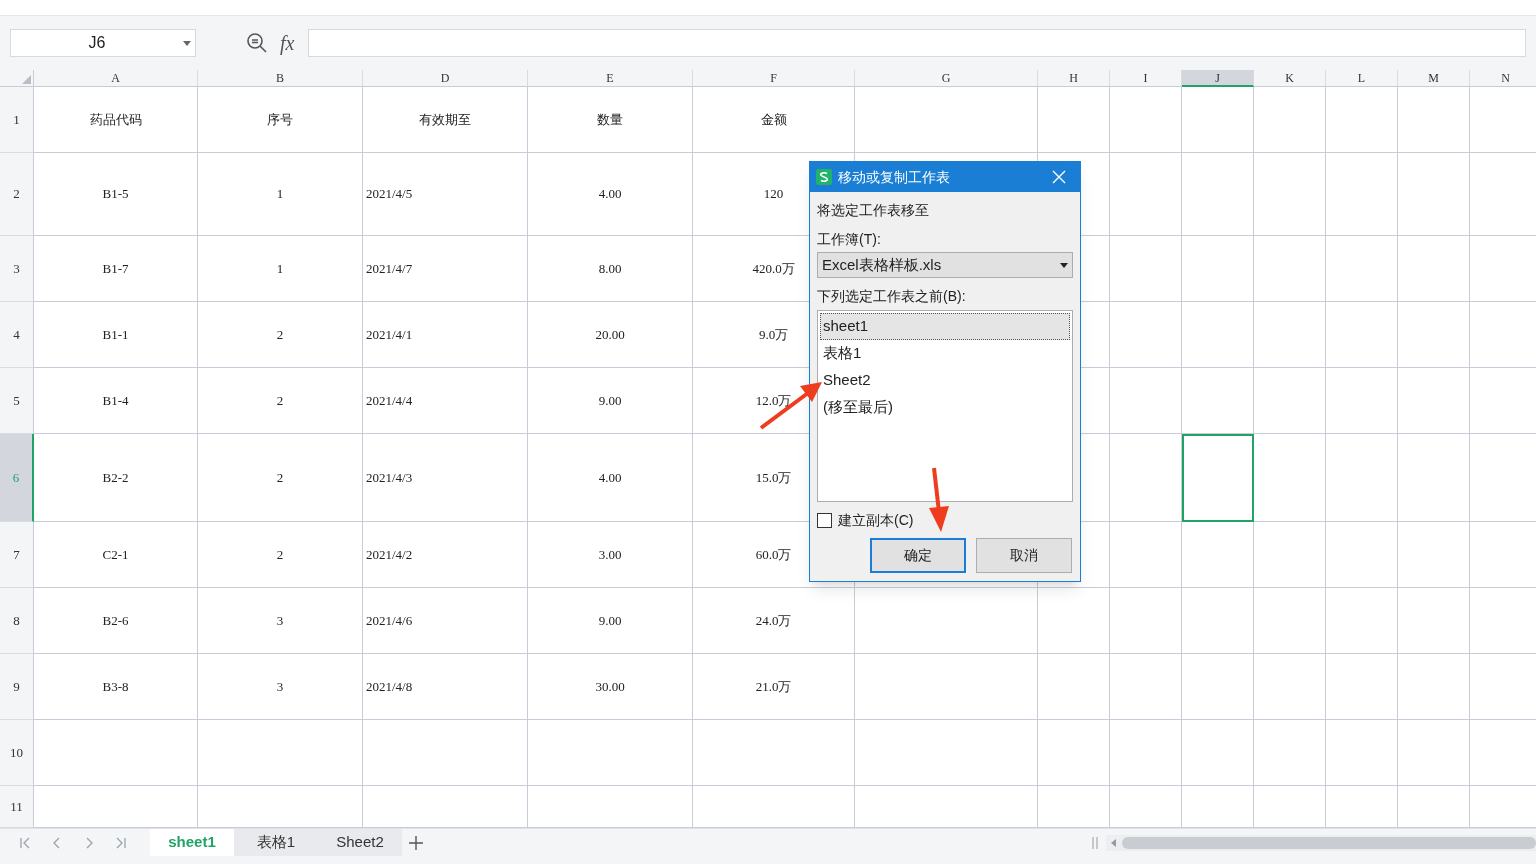  I want to click on row-header: 7, so click(17, 555).